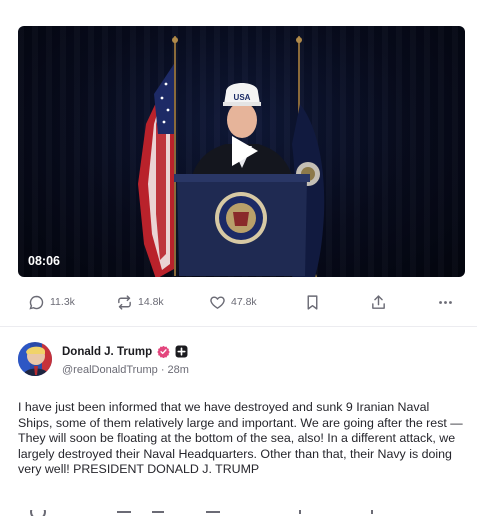  I want to click on post-divider, so click(238, 326).